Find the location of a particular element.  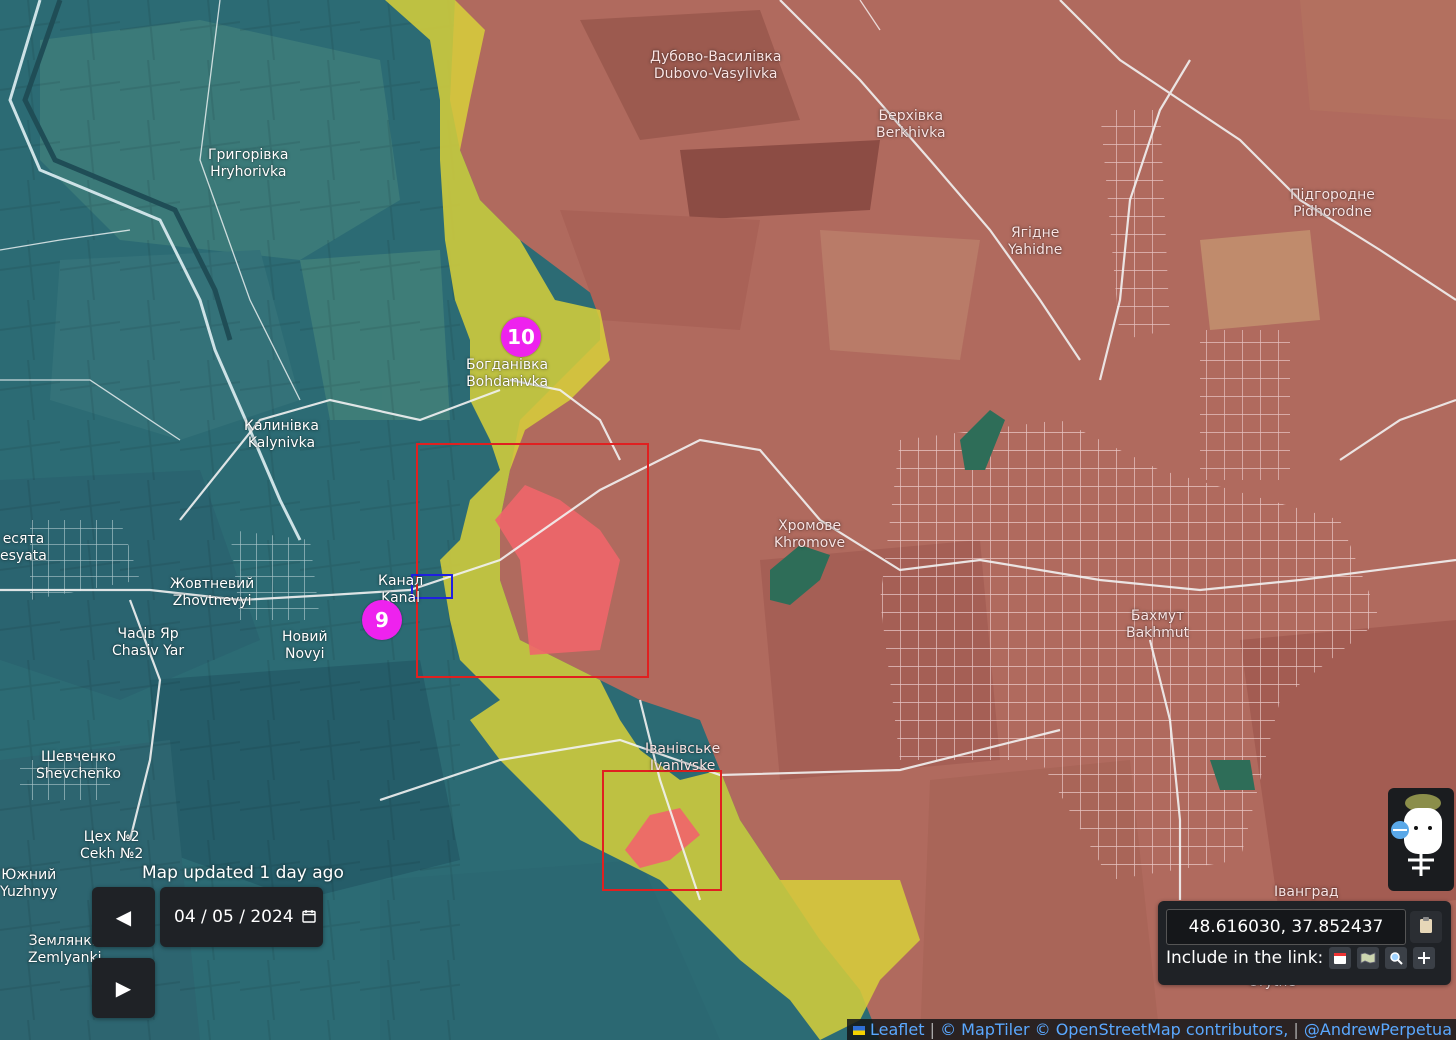

calendar-toggle-icon is located at coordinates (1340, 958).